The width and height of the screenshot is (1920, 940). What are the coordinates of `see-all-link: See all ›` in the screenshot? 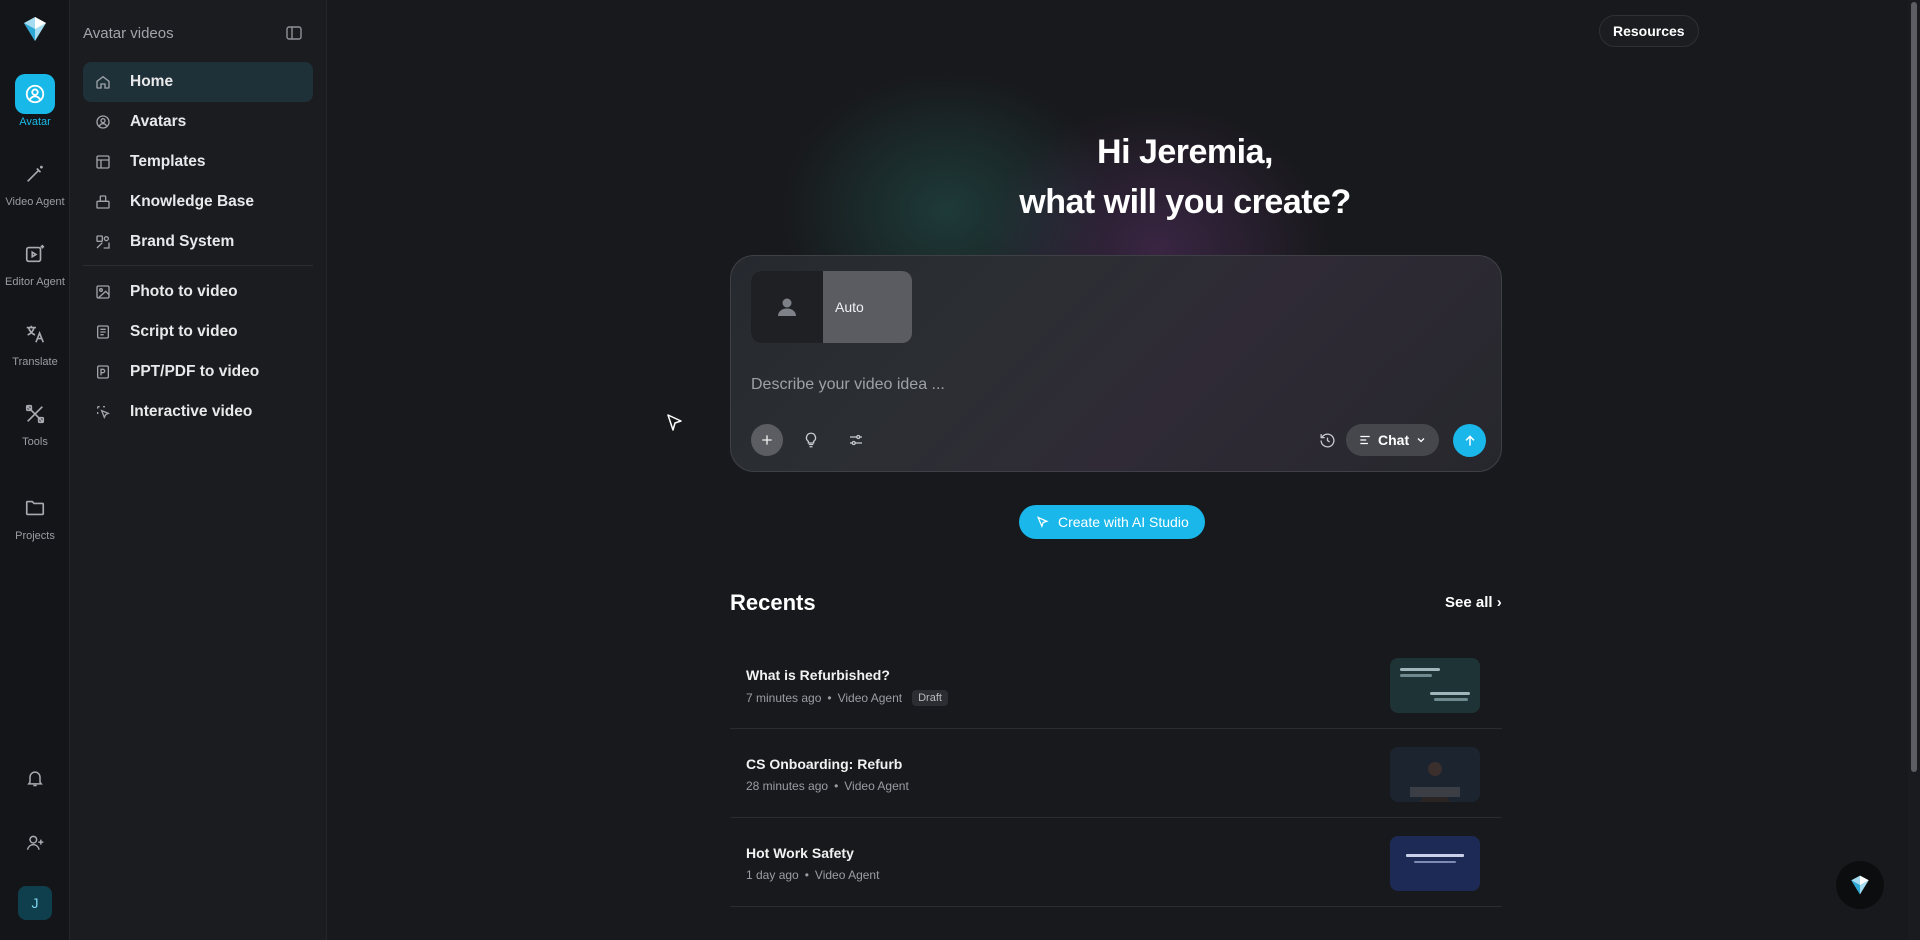 It's located at (1473, 602).